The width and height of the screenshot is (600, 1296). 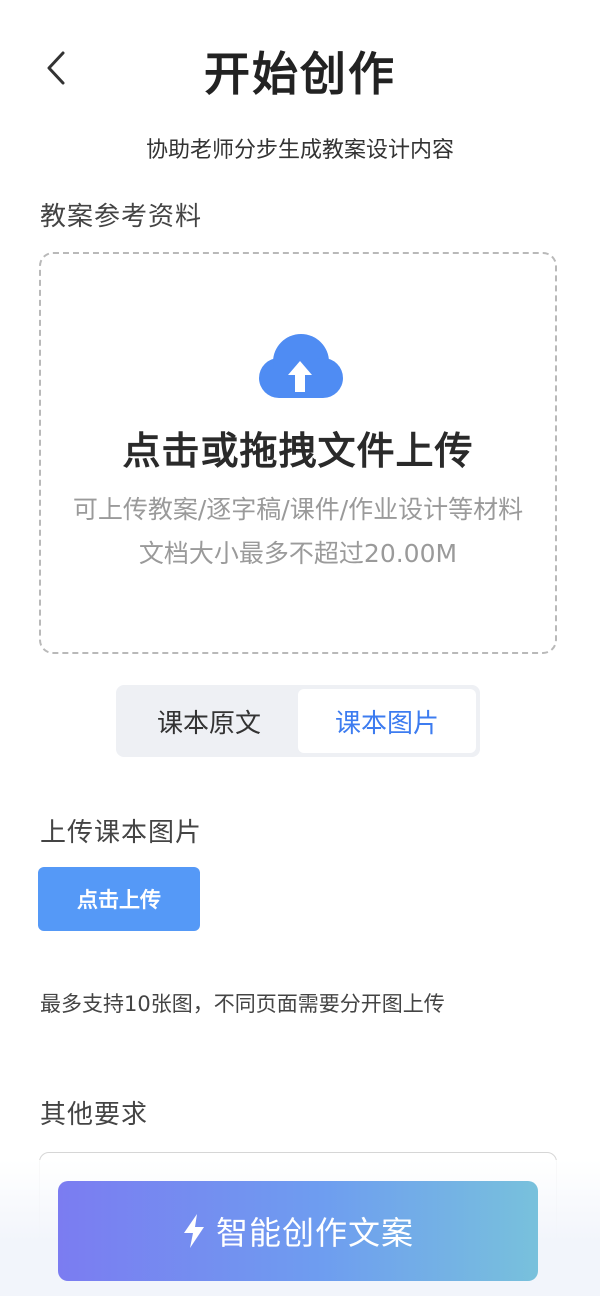 I want to click on source-tabs: 课本原文 课本图片, so click(x=298, y=721).